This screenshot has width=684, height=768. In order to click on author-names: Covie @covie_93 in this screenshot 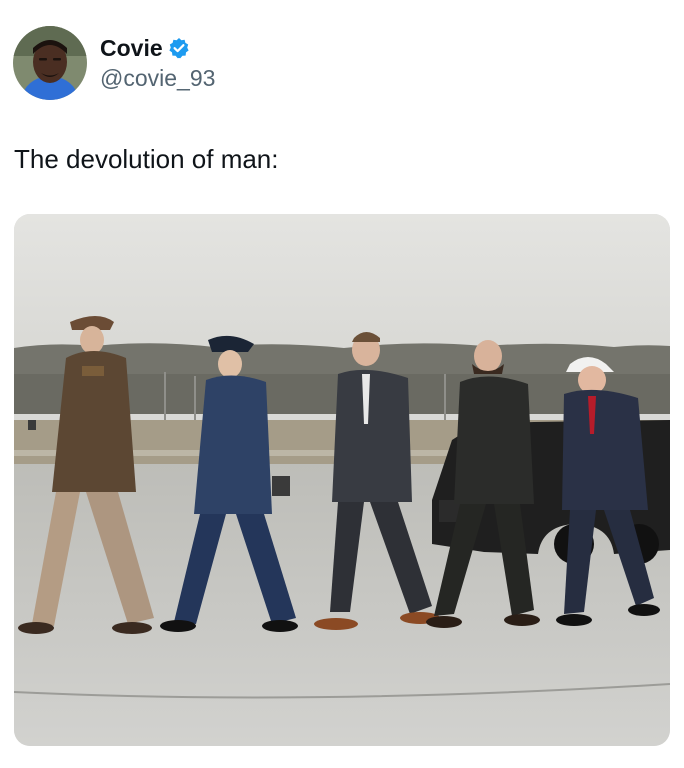, I will do `click(157, 63)`.